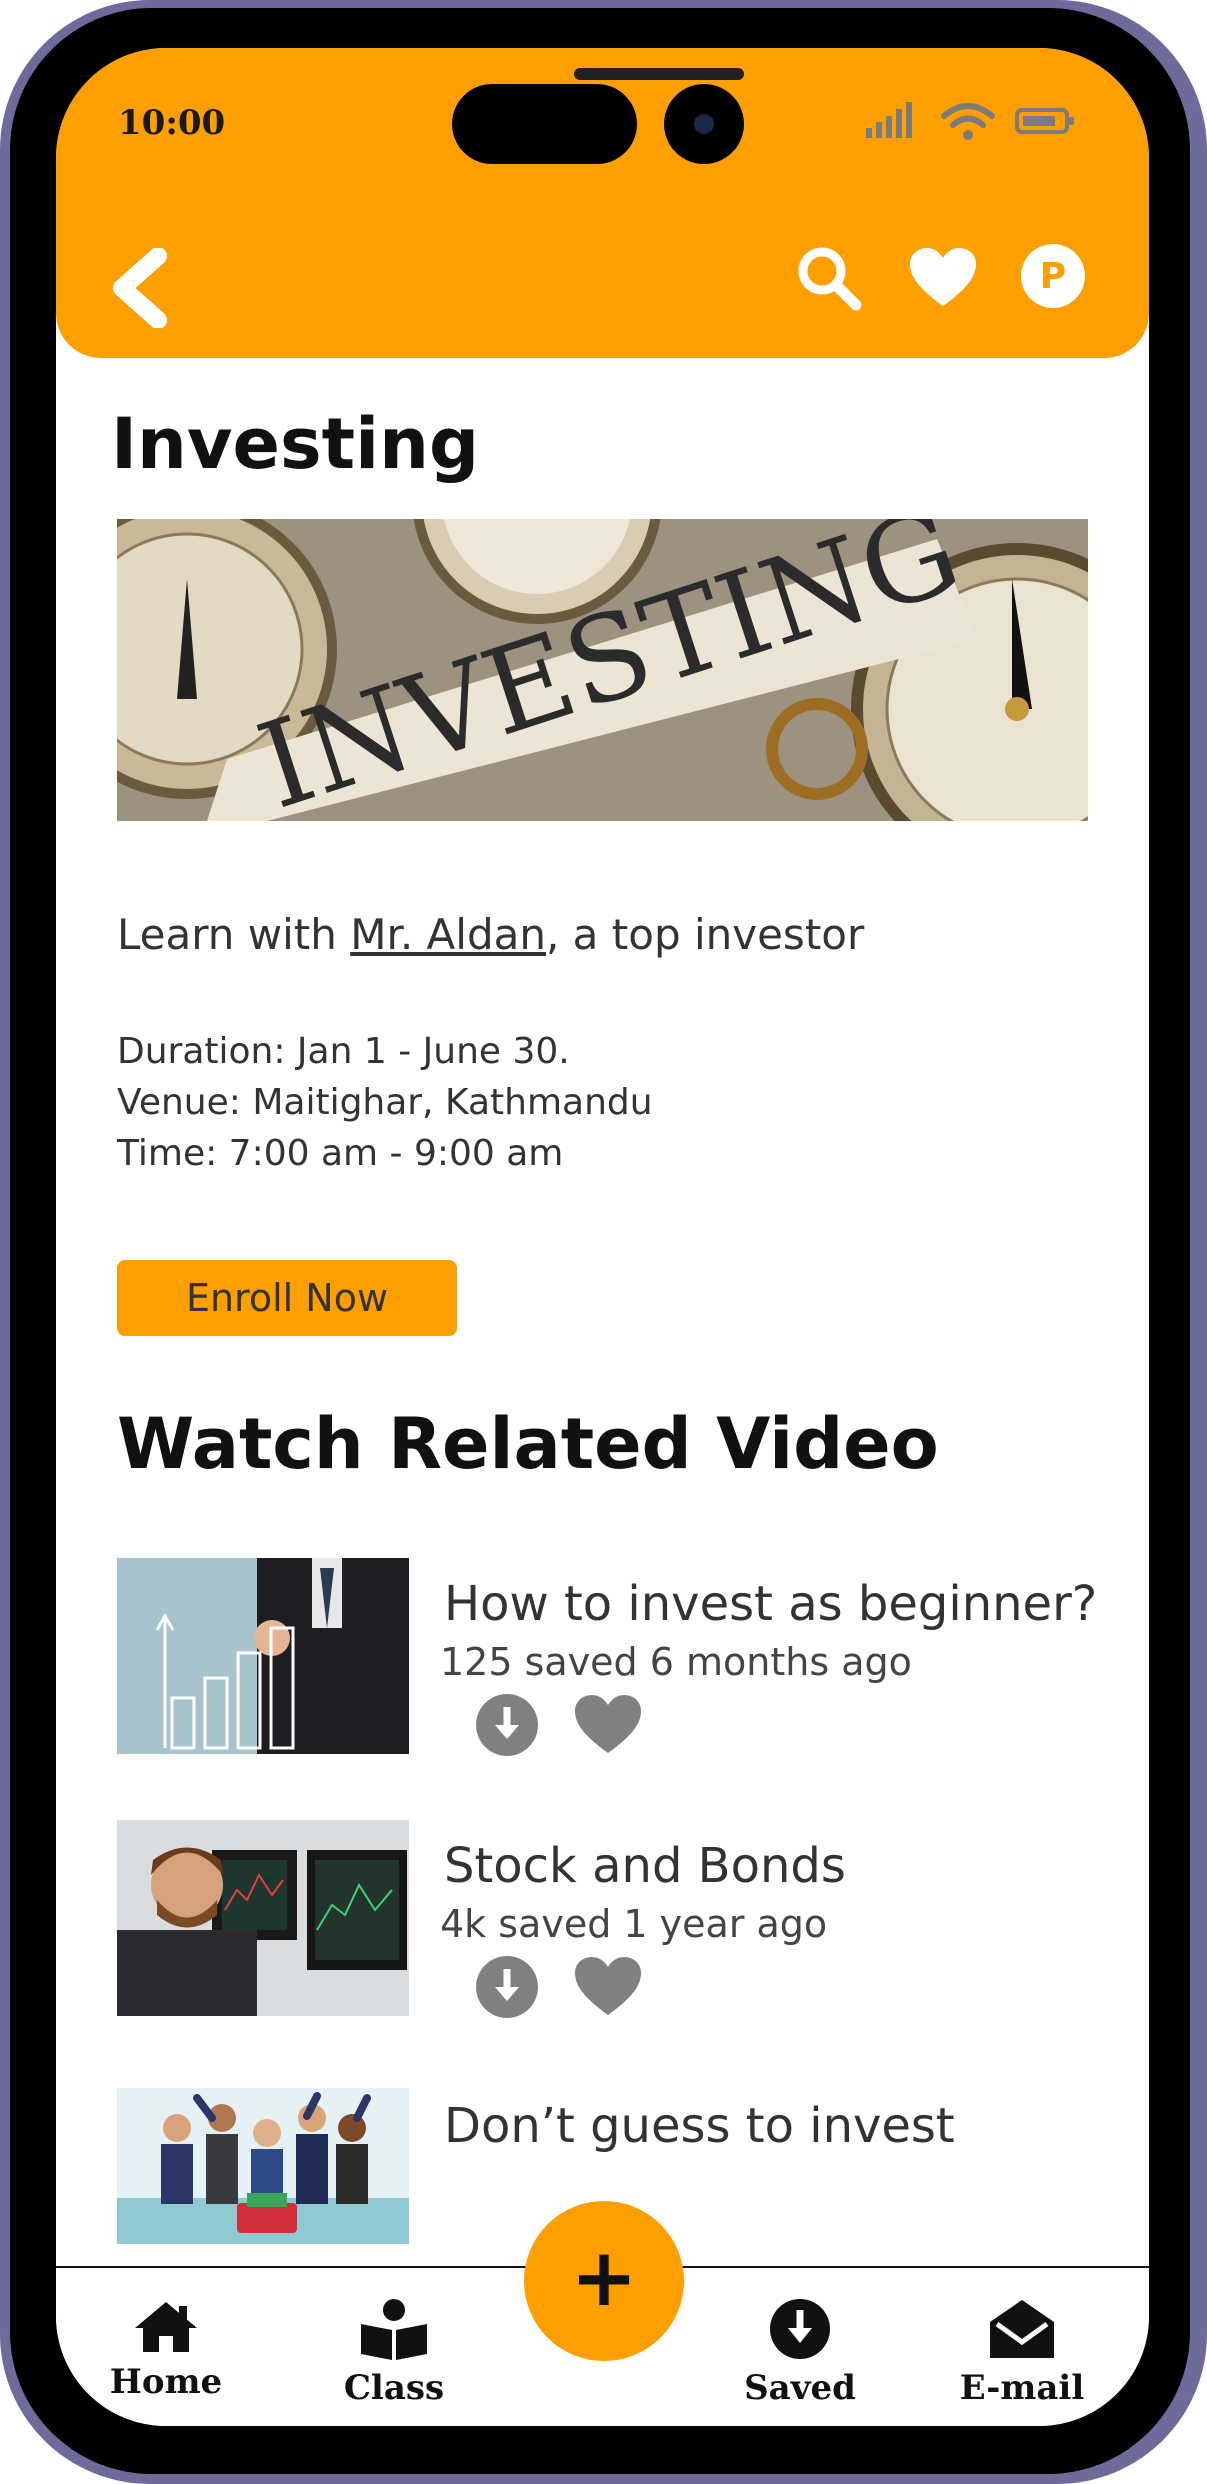 The image size is (1207, 2484). Describe the element at coordinates (166, 2327) in the screenshot. I see `home-icon` at that location.